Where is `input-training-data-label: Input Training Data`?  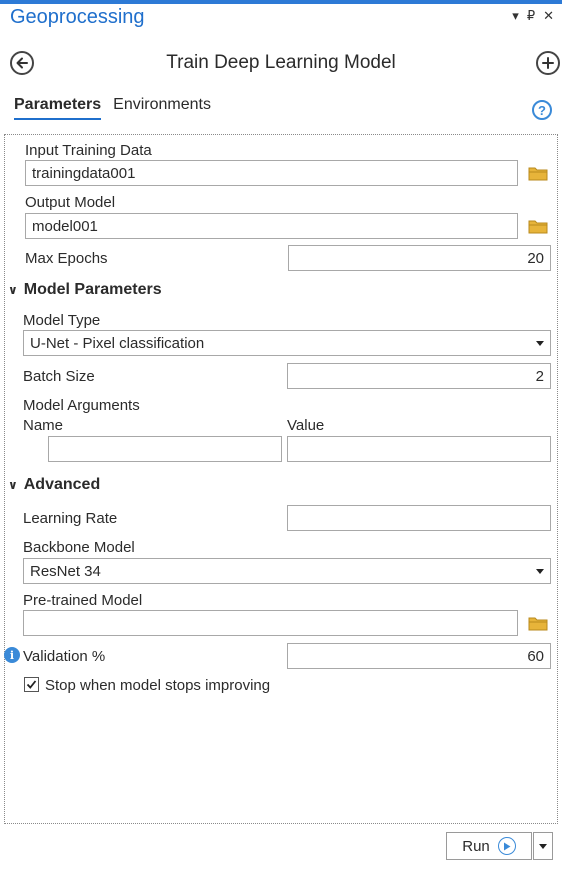
input-training-data-label: Input Training Data is located at coordinates (88, 150).